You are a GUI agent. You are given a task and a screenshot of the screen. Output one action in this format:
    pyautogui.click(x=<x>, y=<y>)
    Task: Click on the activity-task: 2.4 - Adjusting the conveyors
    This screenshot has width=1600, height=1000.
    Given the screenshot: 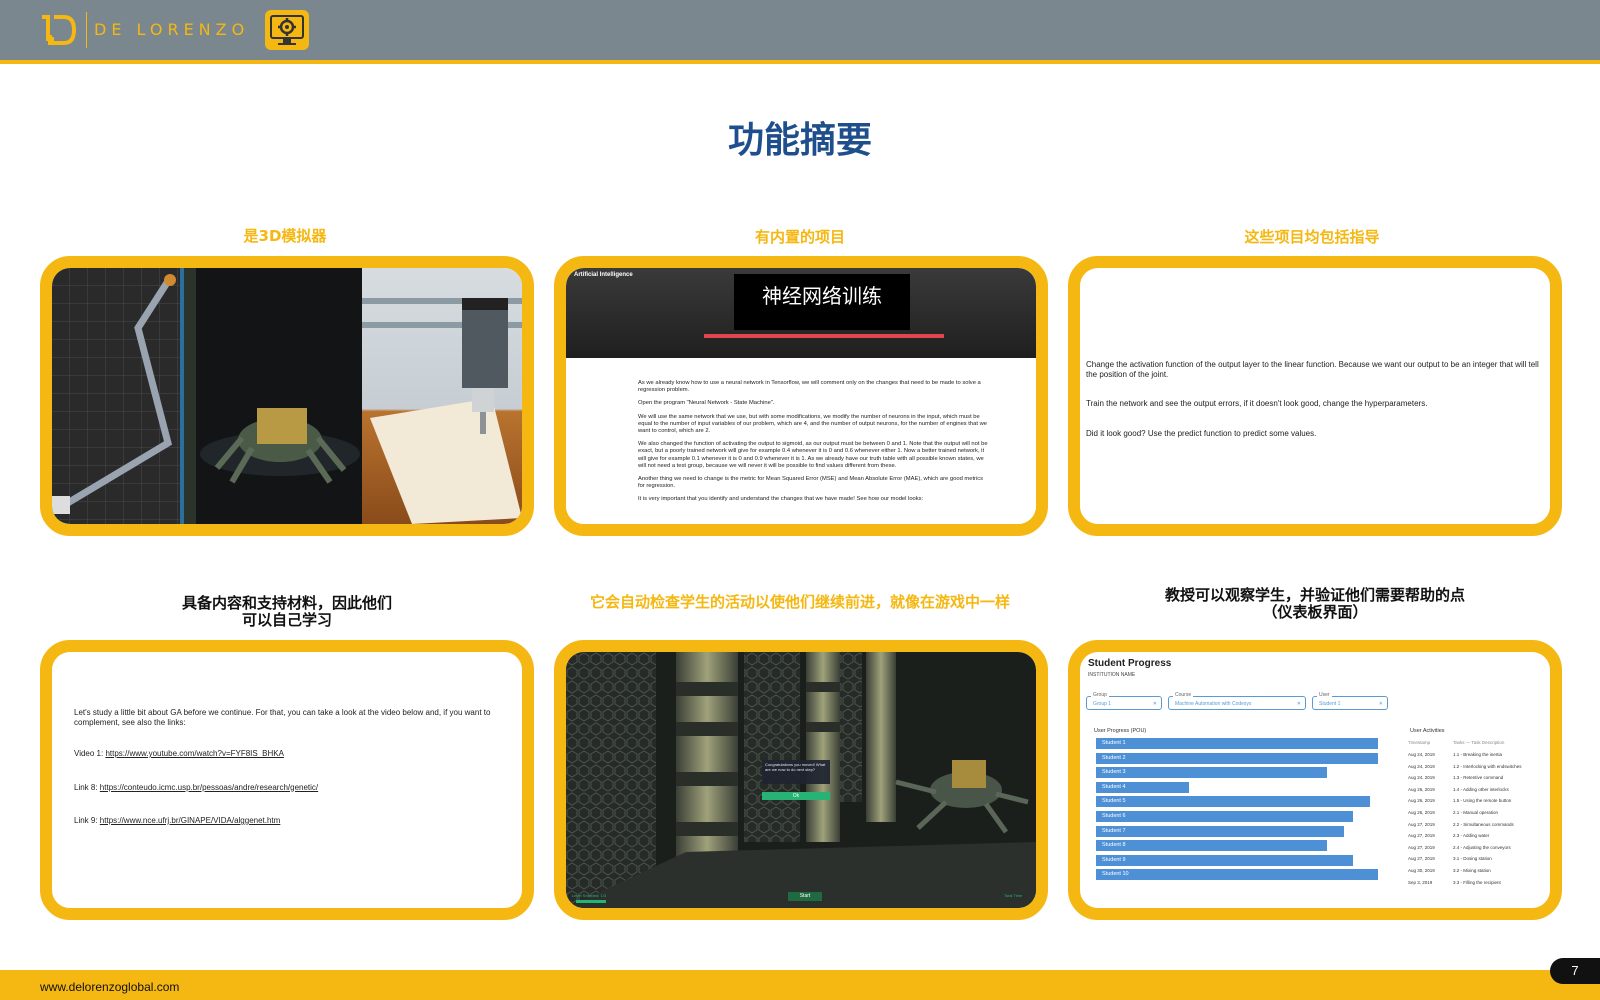 What is the action you would take?
    pyautogui.click(x=1482, y=847)
    